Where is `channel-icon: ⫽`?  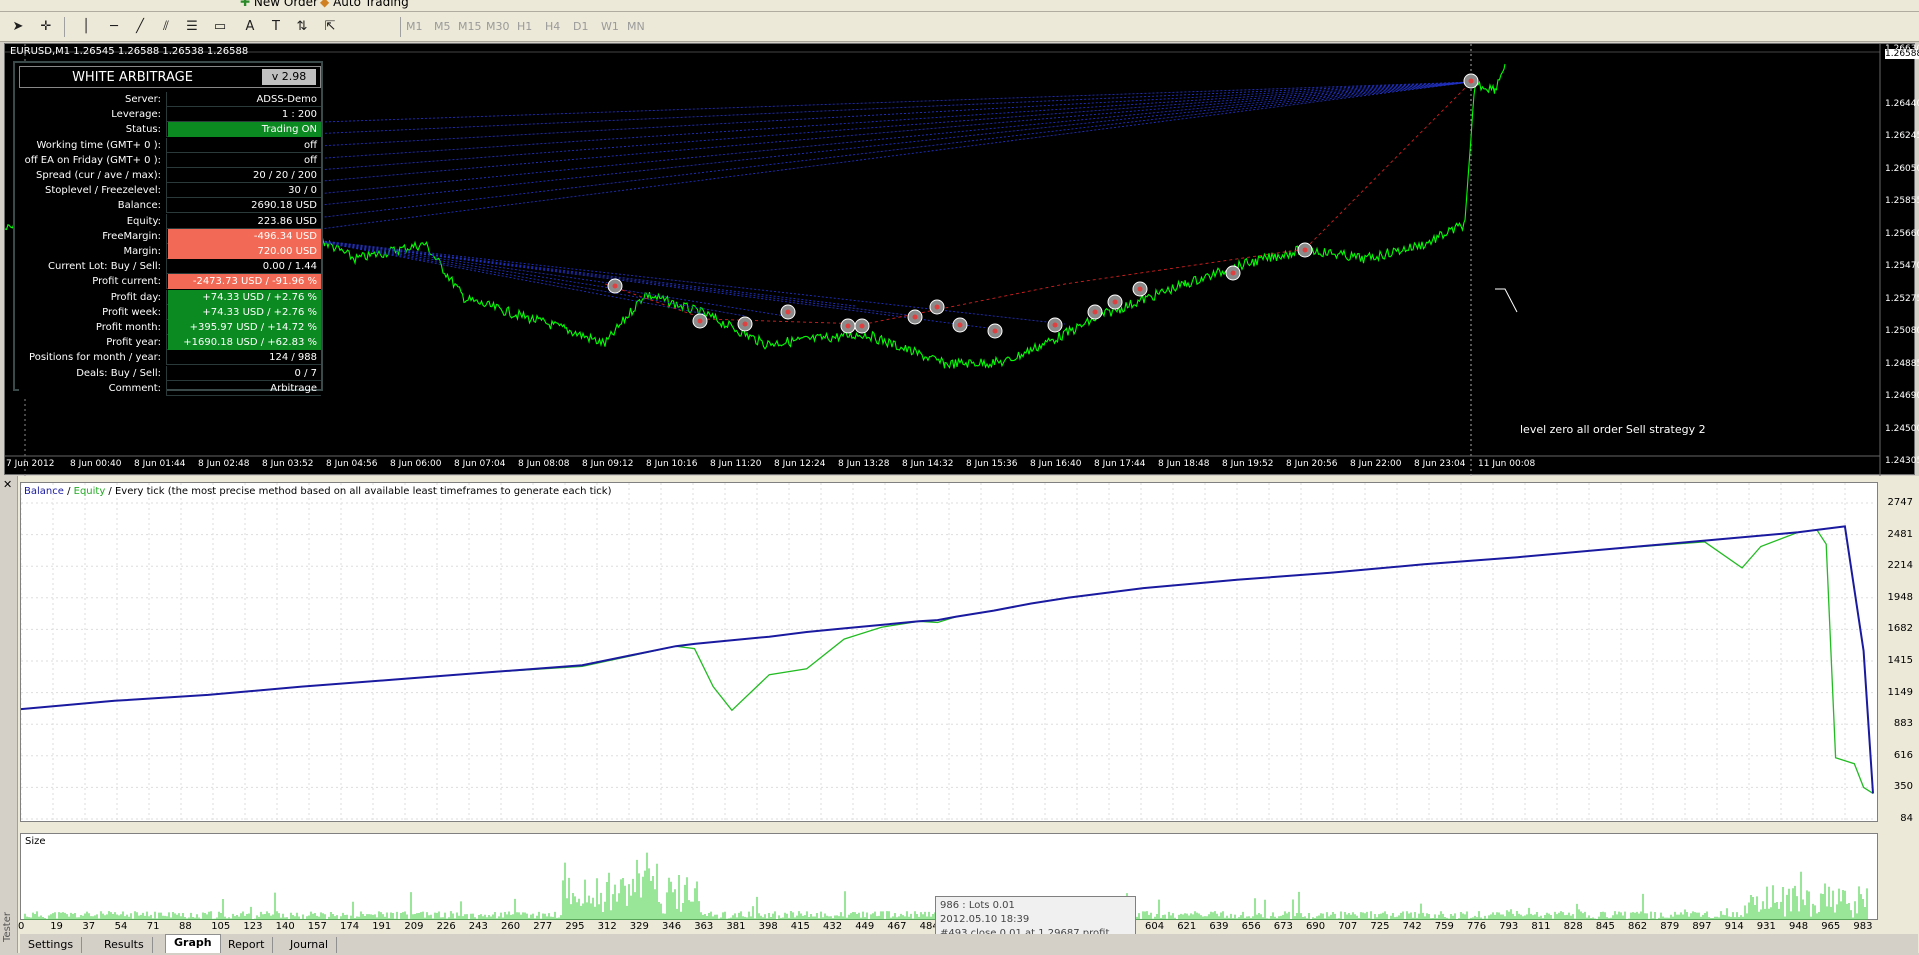 channel-icon: ⫽ is located at coordinates (166, 27).